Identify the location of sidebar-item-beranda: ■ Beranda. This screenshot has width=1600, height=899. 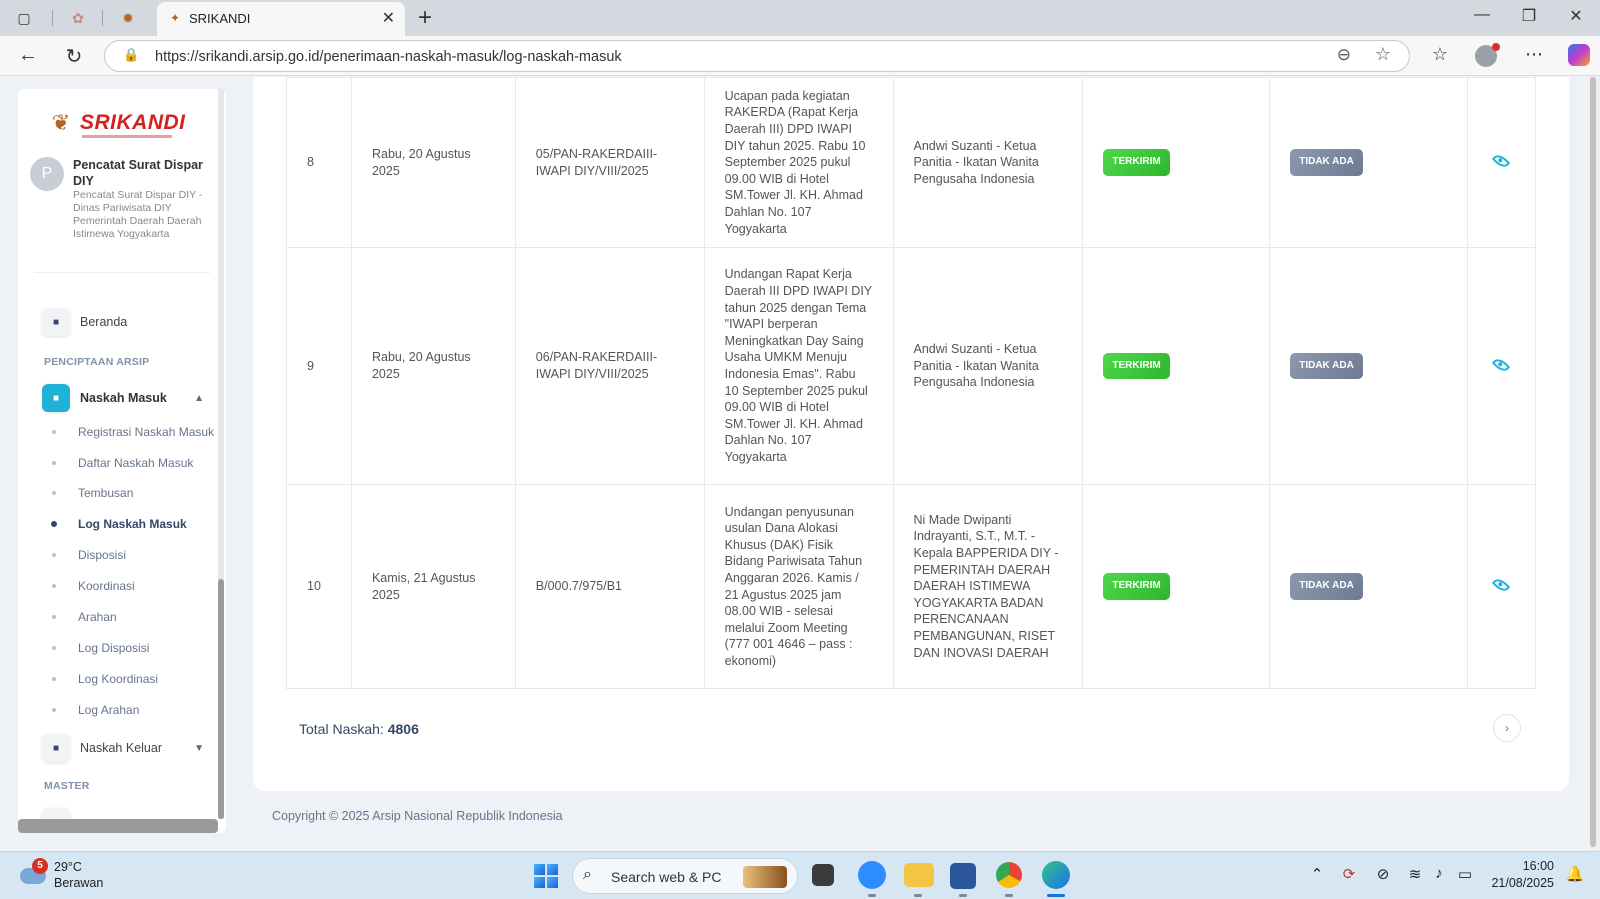
(127, 322).